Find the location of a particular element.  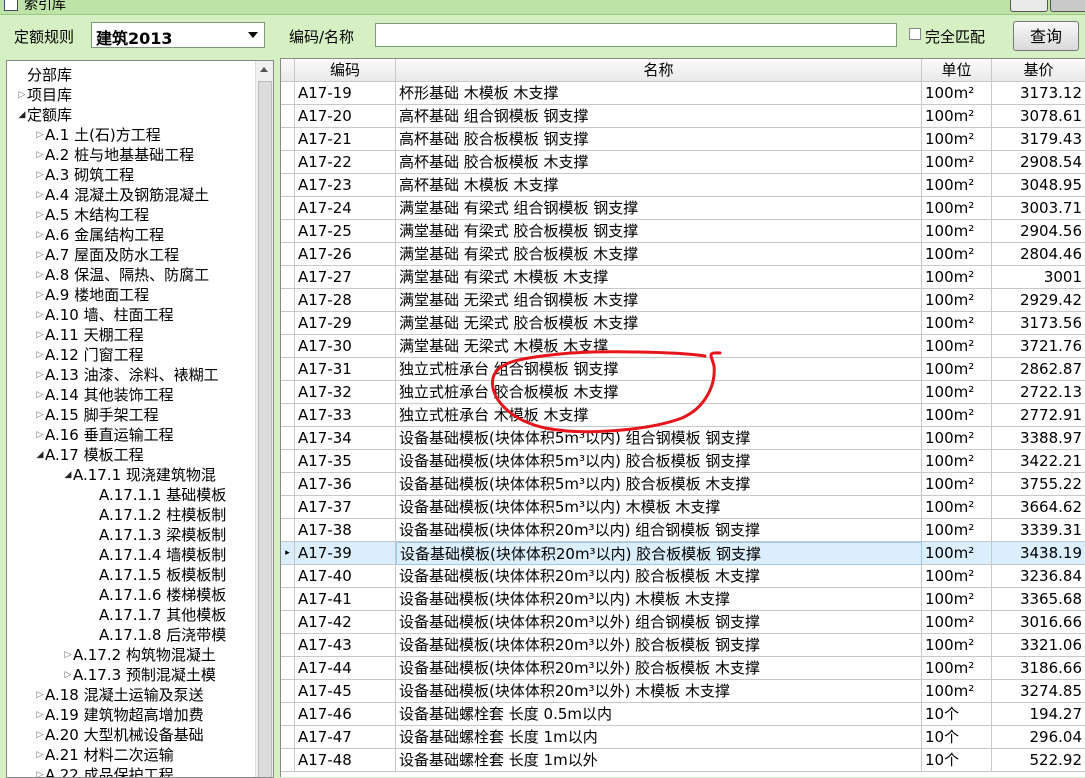

cell-code: A17-40 is located at coordinates (345, 576).